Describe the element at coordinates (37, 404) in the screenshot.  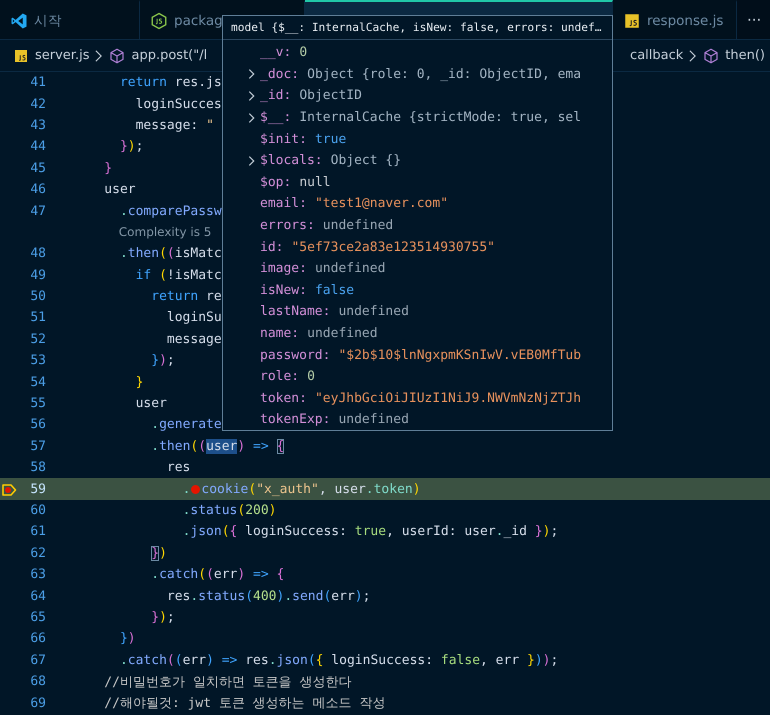
I see `line-number: 55` at that location.